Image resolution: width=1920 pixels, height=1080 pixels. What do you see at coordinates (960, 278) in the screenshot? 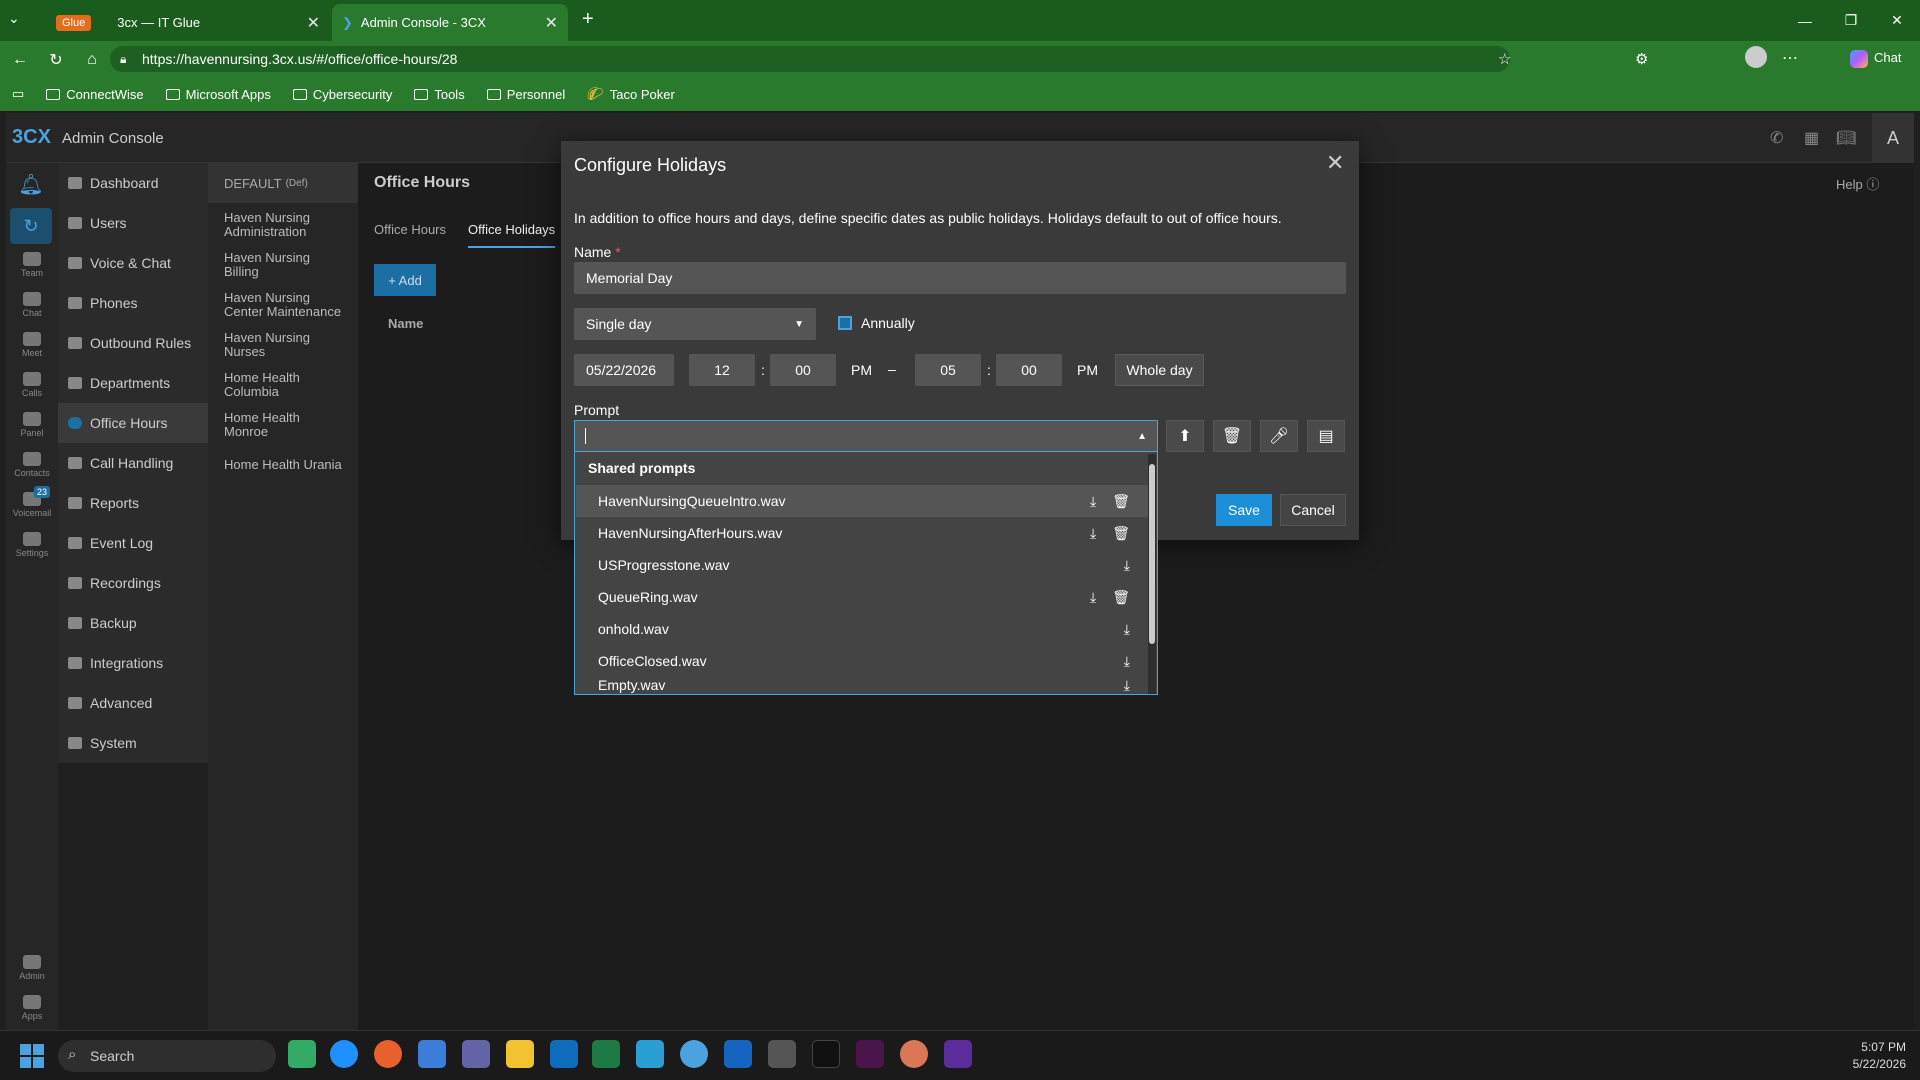
I see `name-input: Memorial Day` at bounding box center [960, 278].